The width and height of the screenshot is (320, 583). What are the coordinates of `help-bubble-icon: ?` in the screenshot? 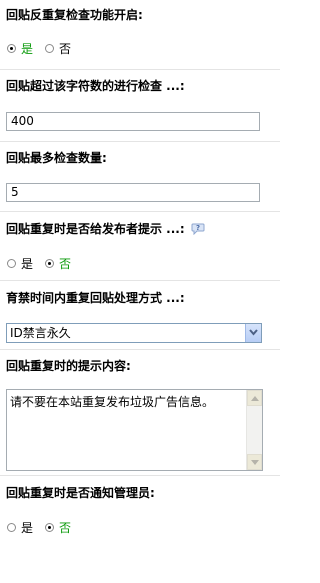 It's located at (198, 229).